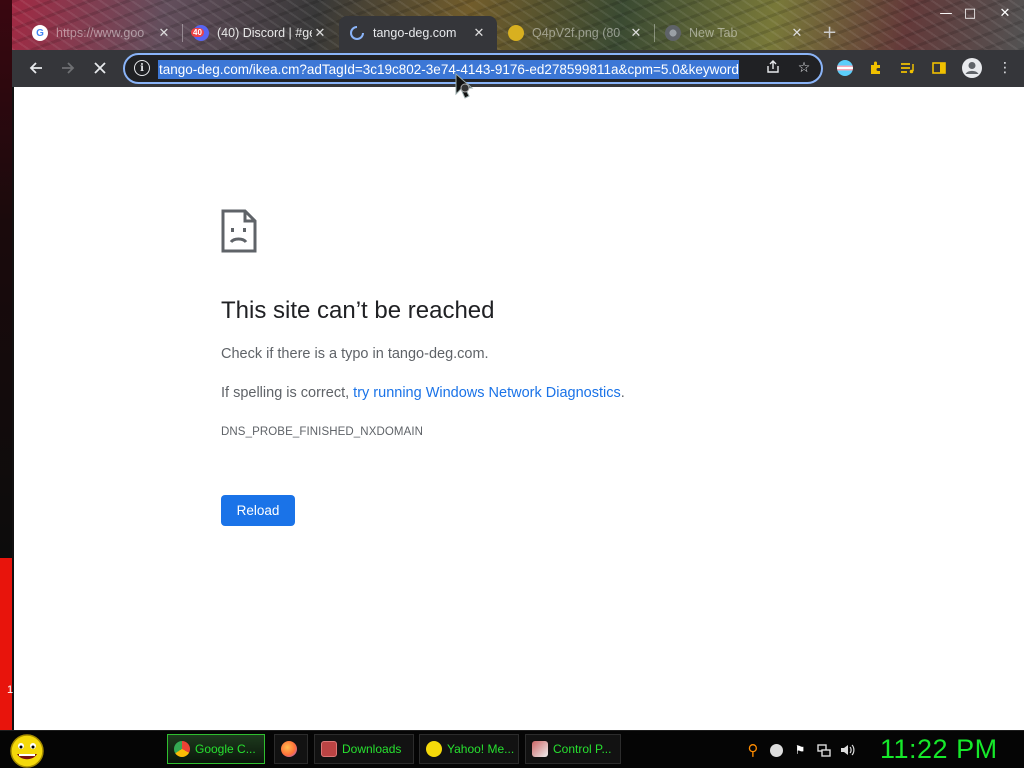 This screenshot has width=1024, height=768. Describe the element at coordinates (358, 310) in the screenshot. I see `page-title: This site can’t be reached` at that location.